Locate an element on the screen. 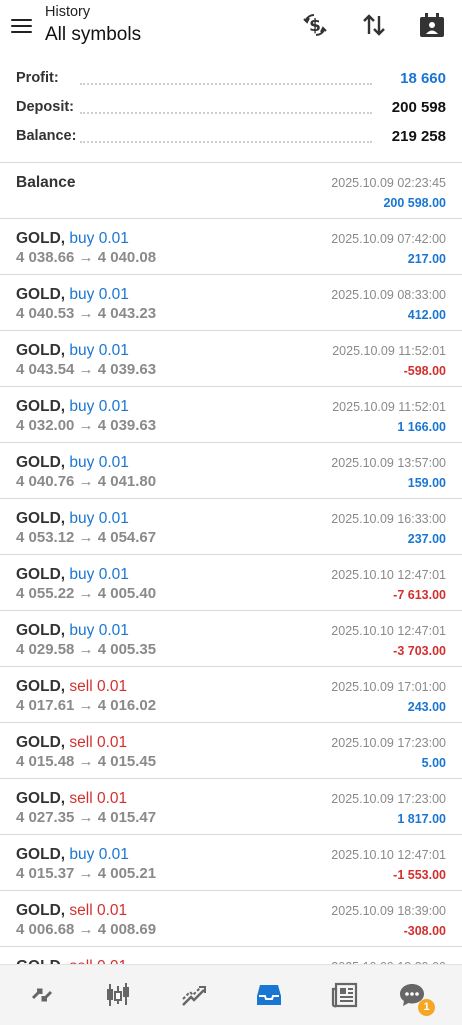 This screenshot has height=1025, width=462. trade-prices: 4 032.00 → 4 039.63 is located at coordinates (86, 425).